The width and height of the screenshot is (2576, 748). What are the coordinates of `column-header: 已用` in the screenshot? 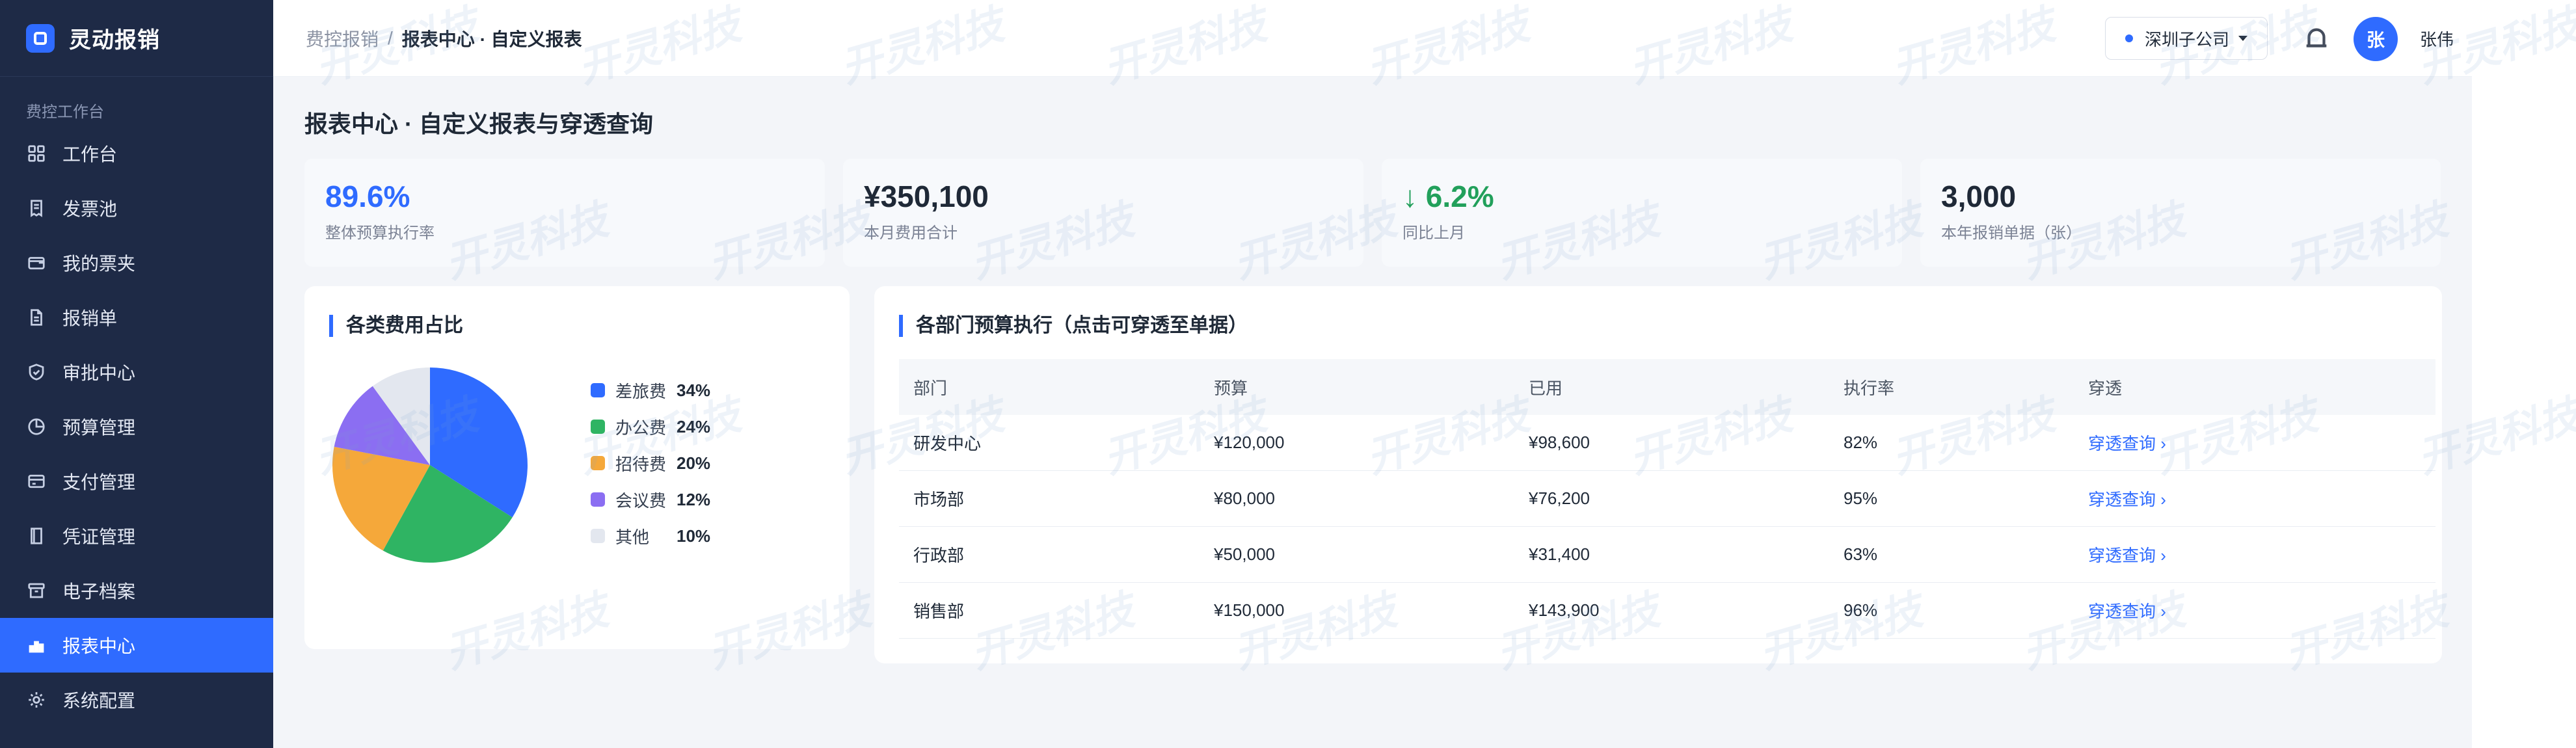 It's located at (1546, 388).